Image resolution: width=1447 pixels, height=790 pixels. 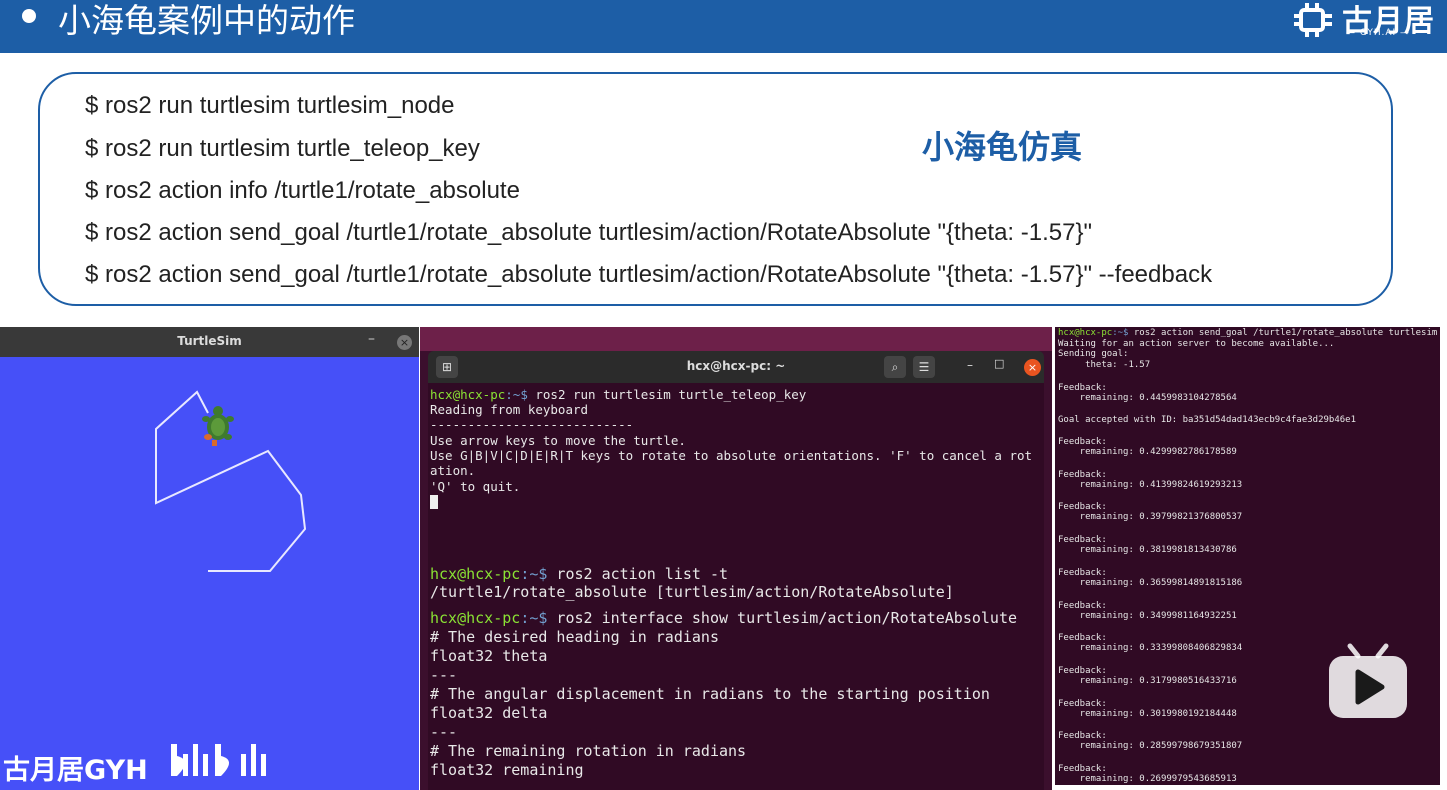 What do you see at coordinates (574, 637) in the screenshot?
I see `terminal-line: # The desired heading in radians` at bounding box center [574, 637].